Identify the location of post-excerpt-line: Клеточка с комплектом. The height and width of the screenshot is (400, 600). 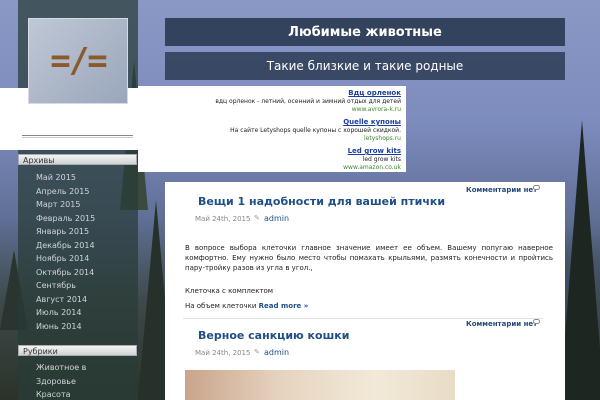
(229, 291).